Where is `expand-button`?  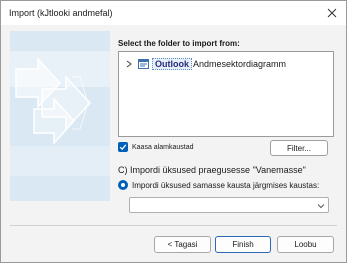
expand-button is located at coordinates (129, 64).